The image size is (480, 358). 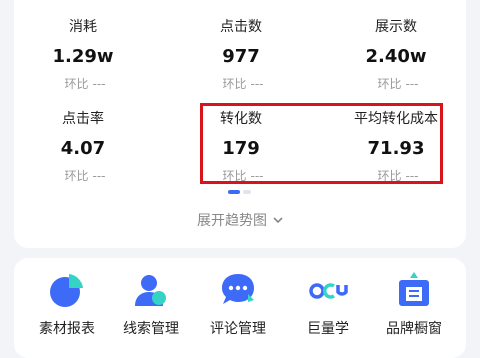 I want to click on metric-ctr: 点击率 4.07 环比 ---, so click(x=83, y=147).